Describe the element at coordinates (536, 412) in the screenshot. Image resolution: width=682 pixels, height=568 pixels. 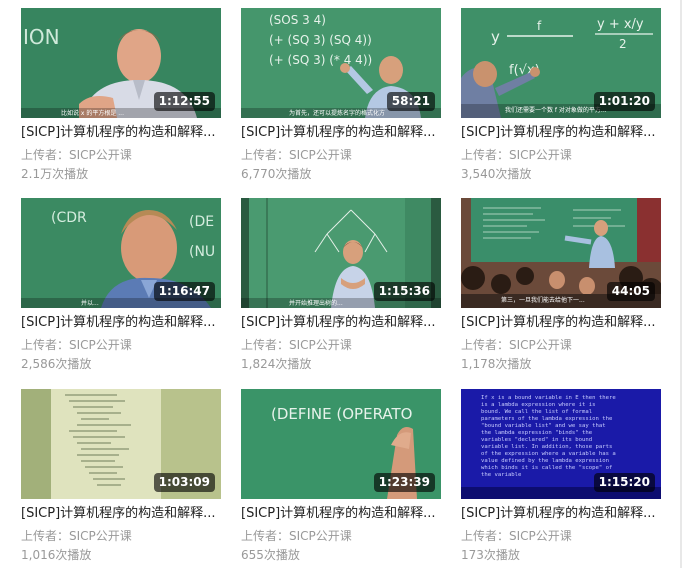
I see `slide-text-line: bound. We call the list of formal` at that location.